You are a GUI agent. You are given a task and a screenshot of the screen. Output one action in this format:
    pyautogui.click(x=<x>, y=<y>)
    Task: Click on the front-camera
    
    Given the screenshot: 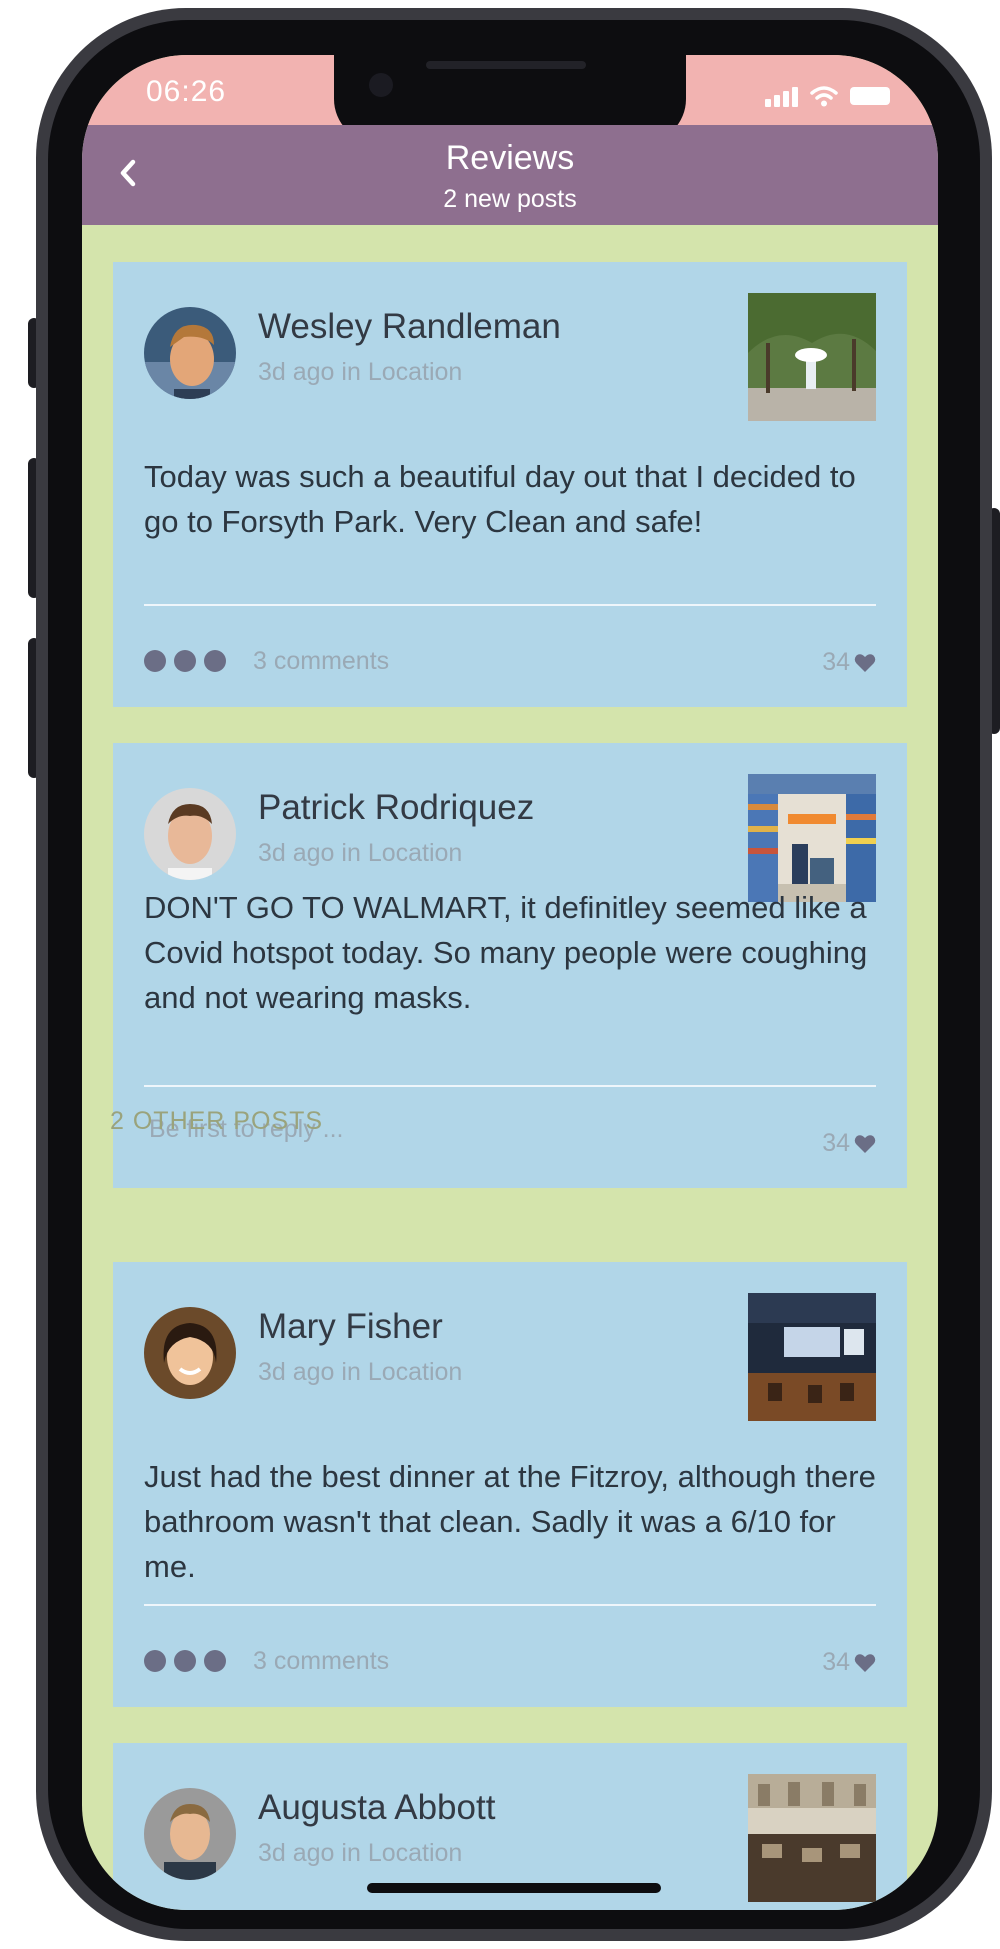 What is the action you would take?
    pyautogui.click(x=381, y=85)
    